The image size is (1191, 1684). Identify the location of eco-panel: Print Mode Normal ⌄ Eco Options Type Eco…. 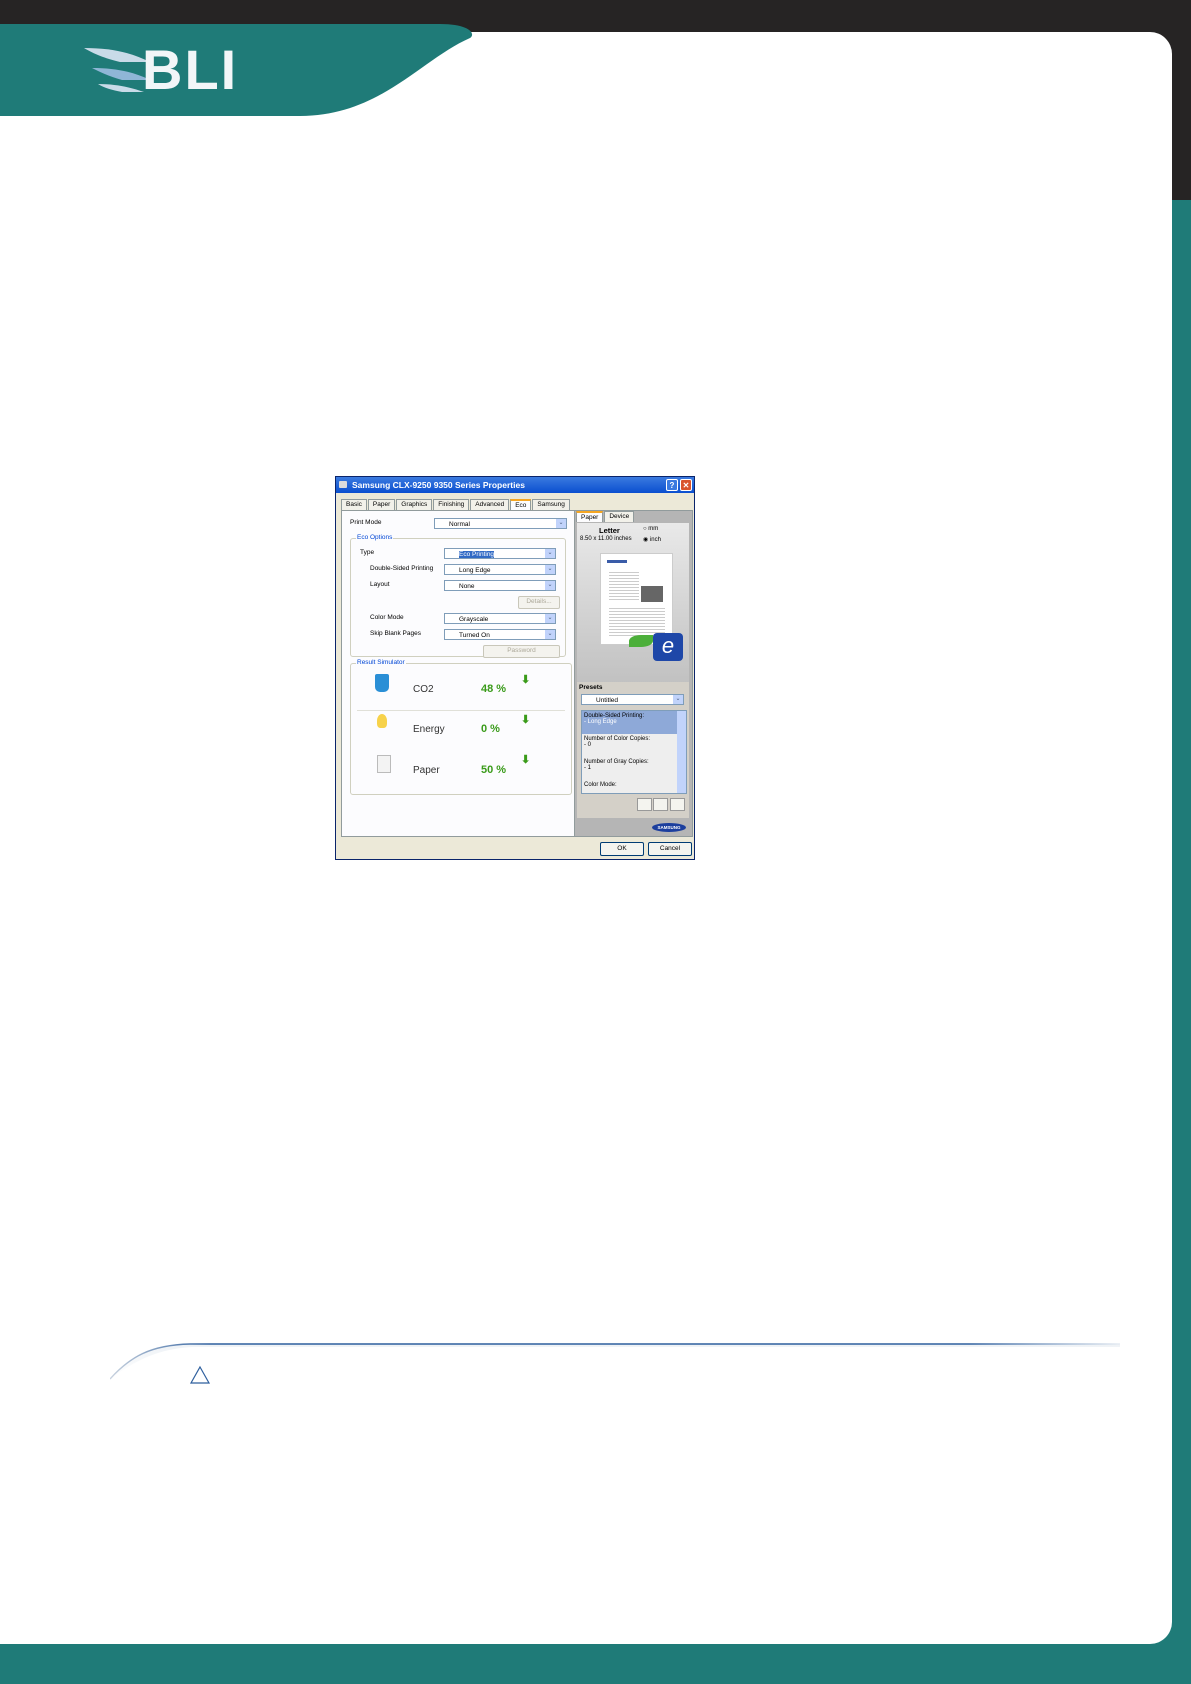
(459, 673).